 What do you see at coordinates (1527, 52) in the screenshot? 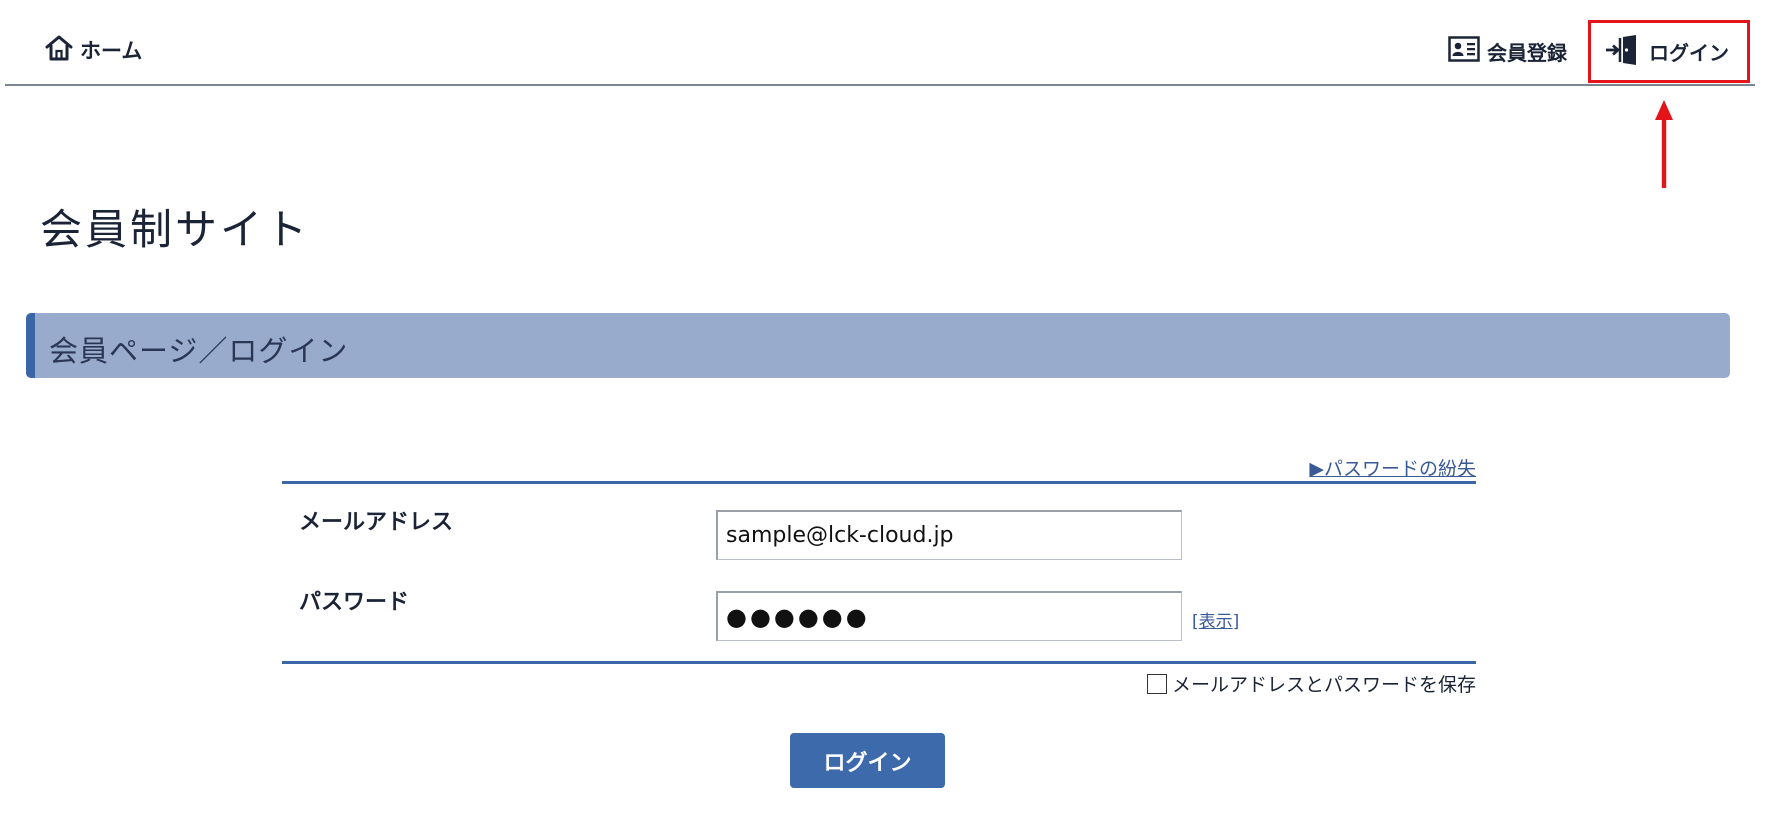
I see `nav-register-label: 会員登録` at bounding box center [1527, 52].